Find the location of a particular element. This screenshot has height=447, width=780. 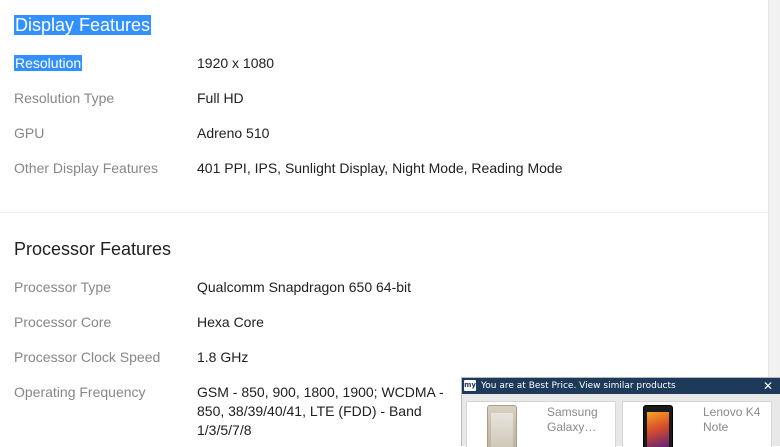

display-features-title: Display Features is located at coordinates (83, 25).